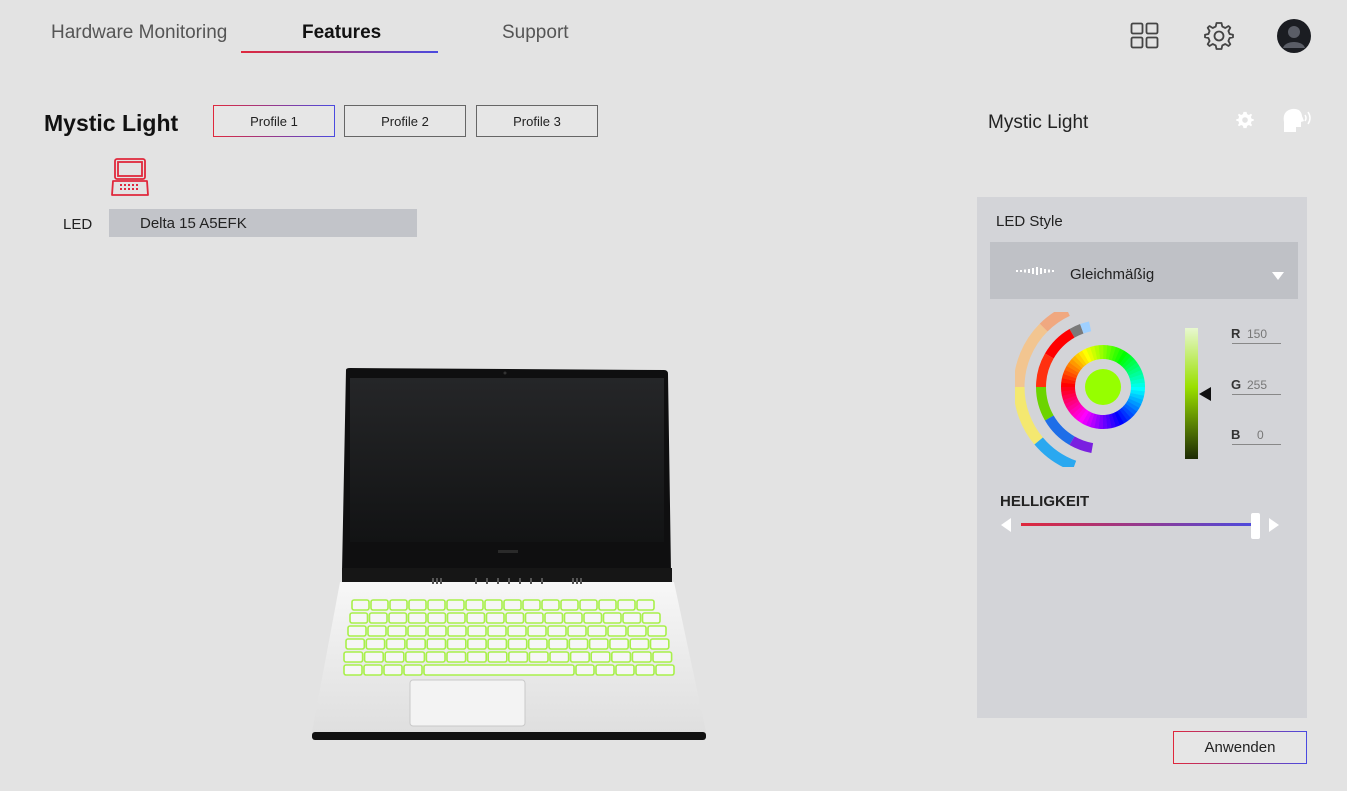 The image size is (1347, 791). I want to click on color-bar-pointer-icon, so click(1205, 396).